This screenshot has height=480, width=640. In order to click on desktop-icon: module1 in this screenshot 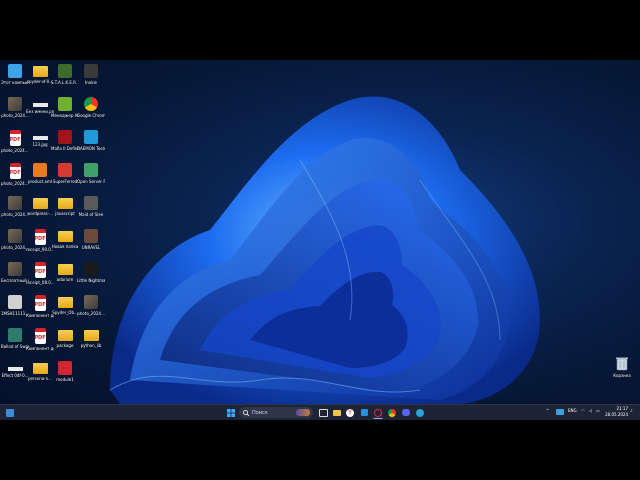, I will do `click(65, 375)`.